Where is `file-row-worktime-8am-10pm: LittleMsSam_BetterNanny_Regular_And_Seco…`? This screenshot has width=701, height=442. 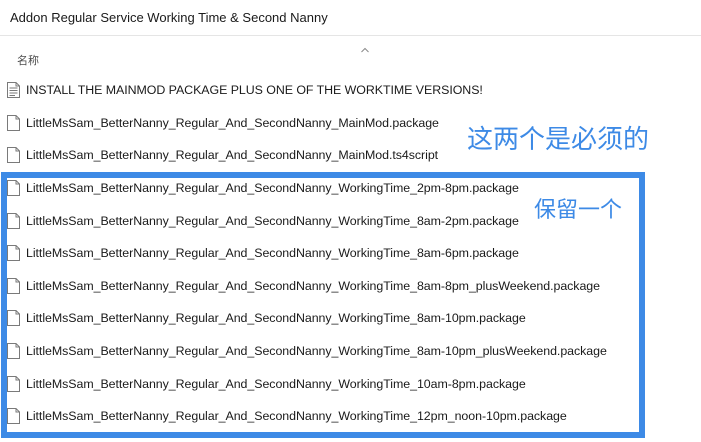
file-row-worktime-8am-10pm: LittleMsSam_BetterNanny_Regular_And_Seco… is located at coordinates (350, 318).